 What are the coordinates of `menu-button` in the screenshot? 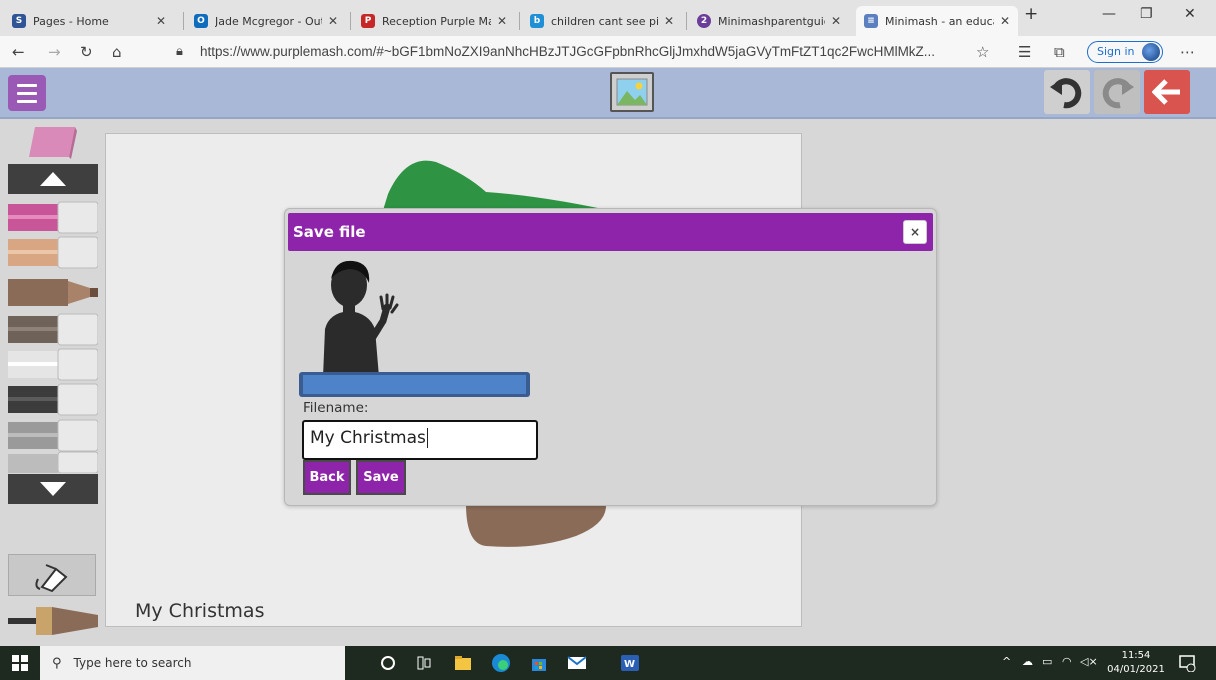 It's located at (27, 93).